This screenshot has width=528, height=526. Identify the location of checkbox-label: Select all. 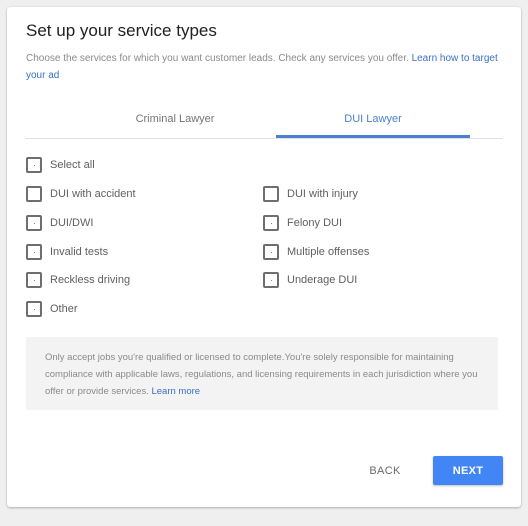
(72, 165).